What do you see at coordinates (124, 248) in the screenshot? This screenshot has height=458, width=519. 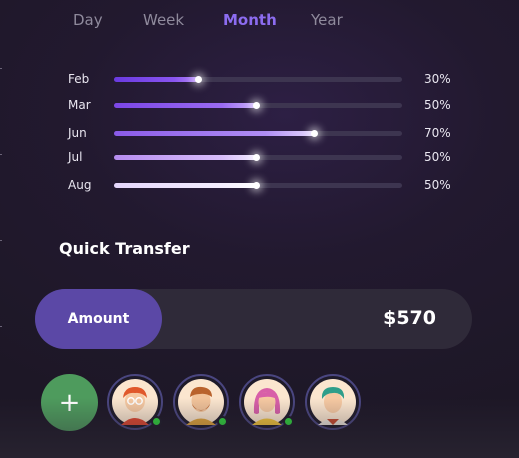 I see `quick-transfer-title: Quick Transfer` at bounding box center [124, 248].